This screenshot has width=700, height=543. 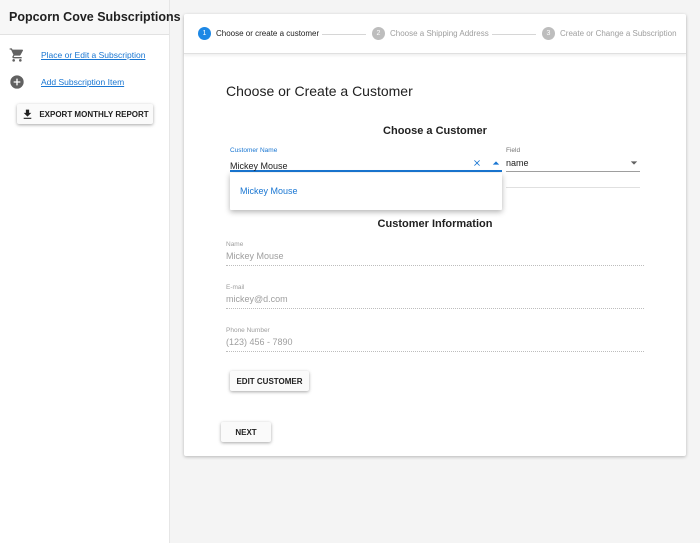 I want to click on next-button: NEXT, so click(x=246, y=432).